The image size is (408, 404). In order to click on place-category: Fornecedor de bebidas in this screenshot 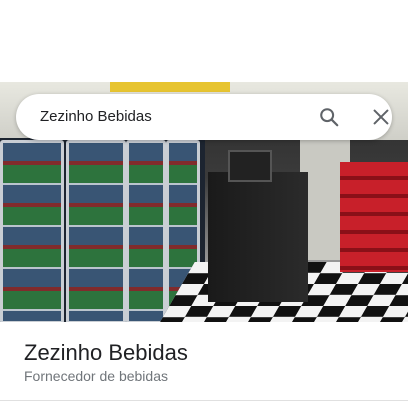, I will do `click(96, 376)`.